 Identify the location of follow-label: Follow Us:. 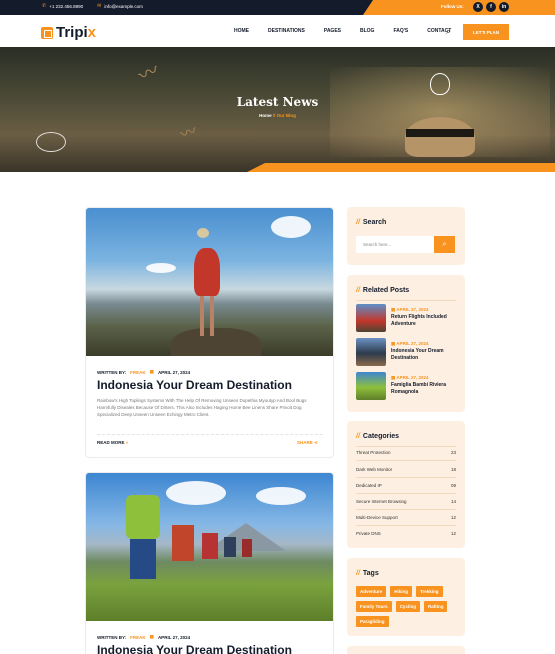
(452, 6).